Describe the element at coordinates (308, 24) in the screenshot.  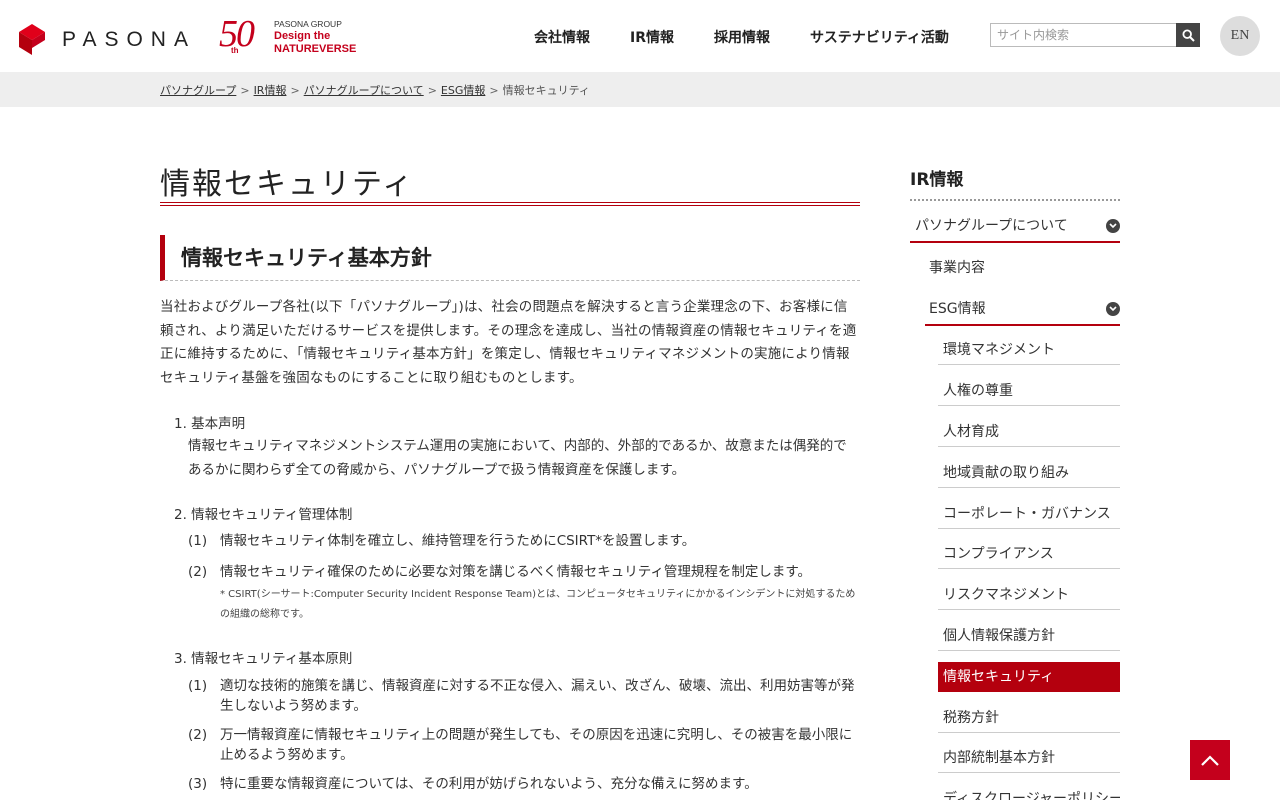
I see `anniversary-group: PASONA GROUP` at that location.